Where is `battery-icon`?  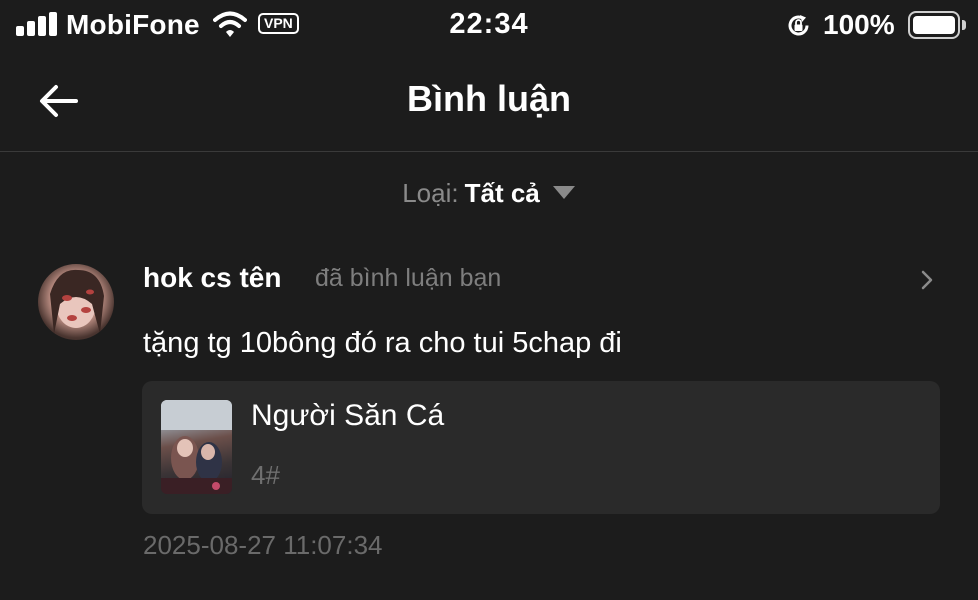 battery-icon is located at coordinates (937, 25).